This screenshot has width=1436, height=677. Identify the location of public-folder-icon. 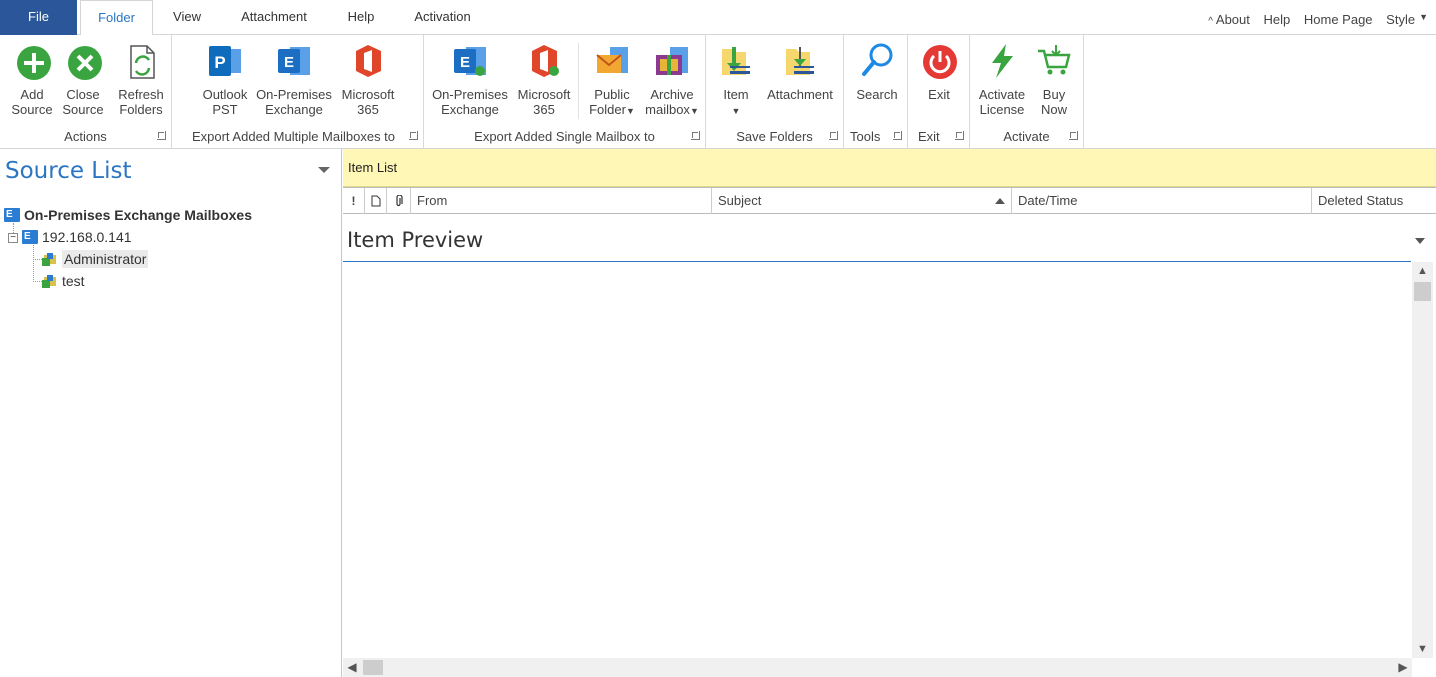
(612, 60).